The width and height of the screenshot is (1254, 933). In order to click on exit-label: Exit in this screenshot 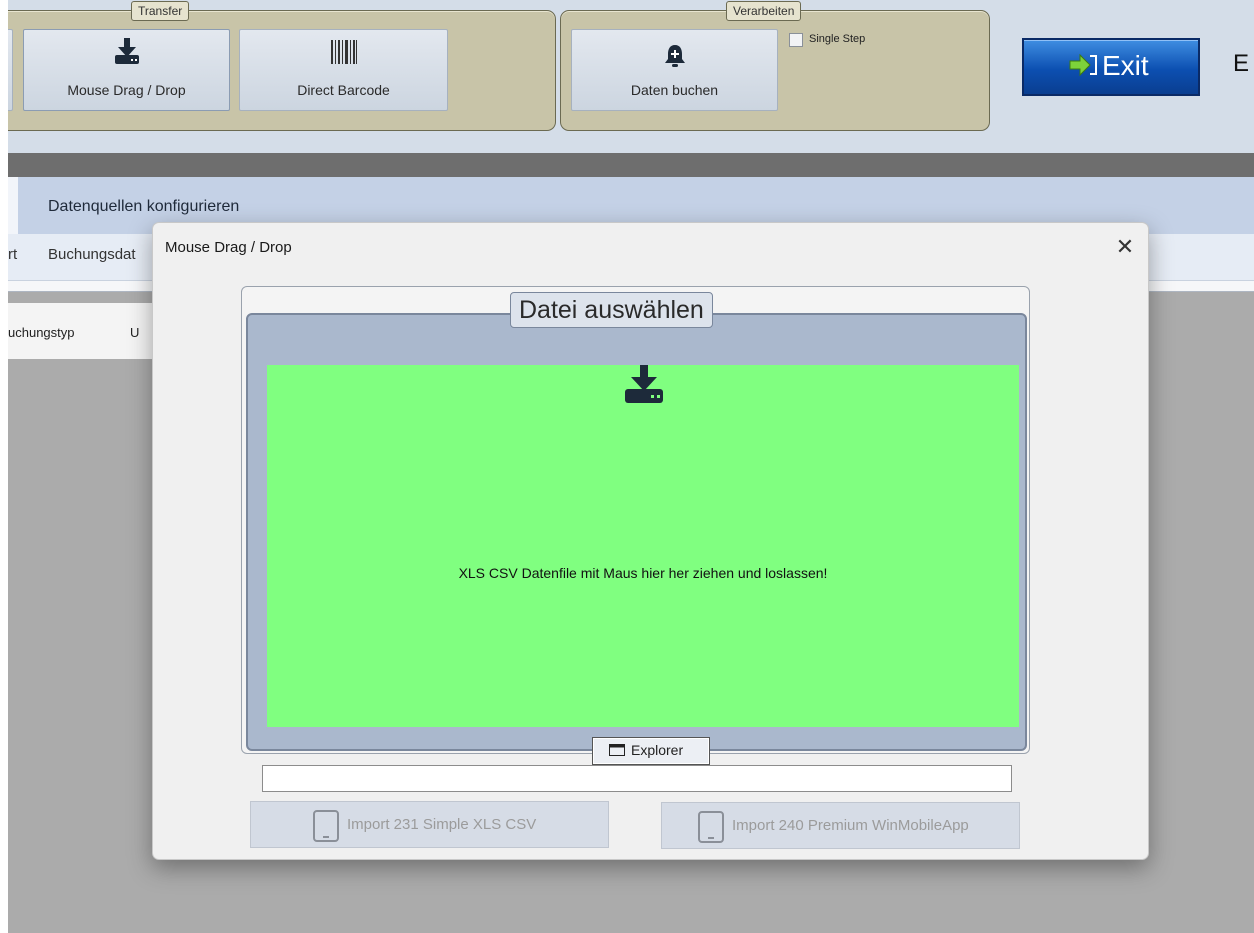, I will do `click(1125, 65)`.